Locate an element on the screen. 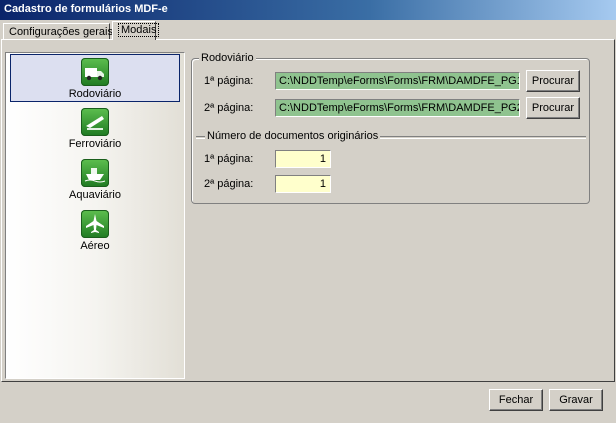  tab-strip: Configurações gerais Modais is located at coordinates (308, 30).